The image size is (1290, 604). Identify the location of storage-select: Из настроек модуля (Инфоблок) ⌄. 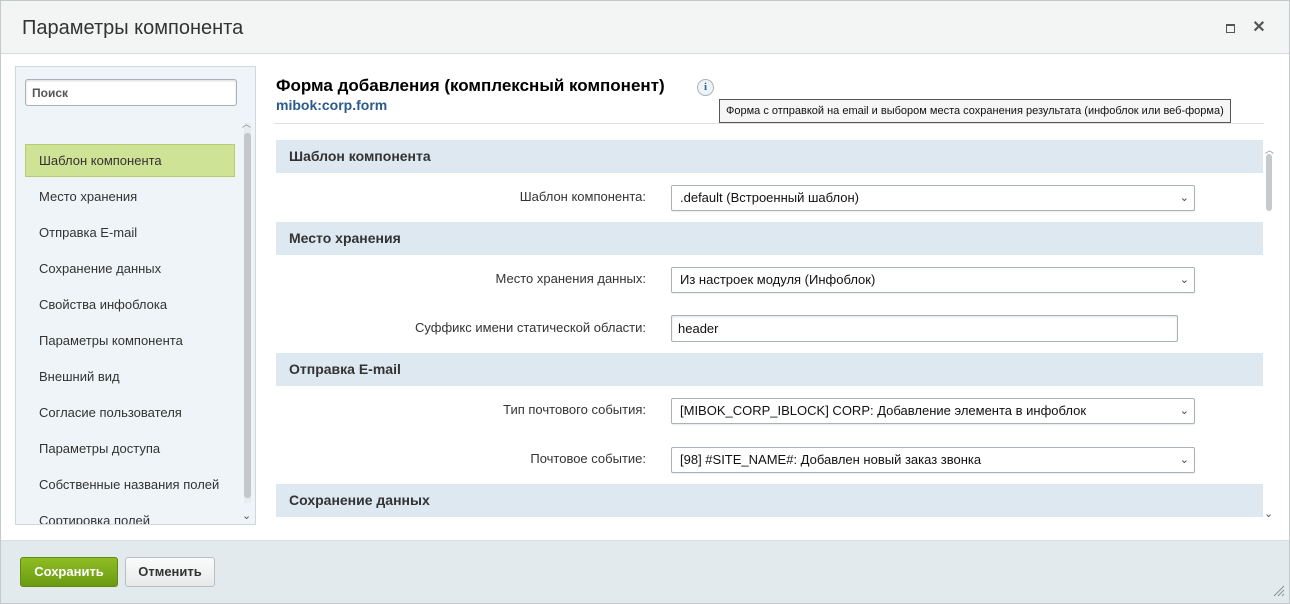
(933, 280).